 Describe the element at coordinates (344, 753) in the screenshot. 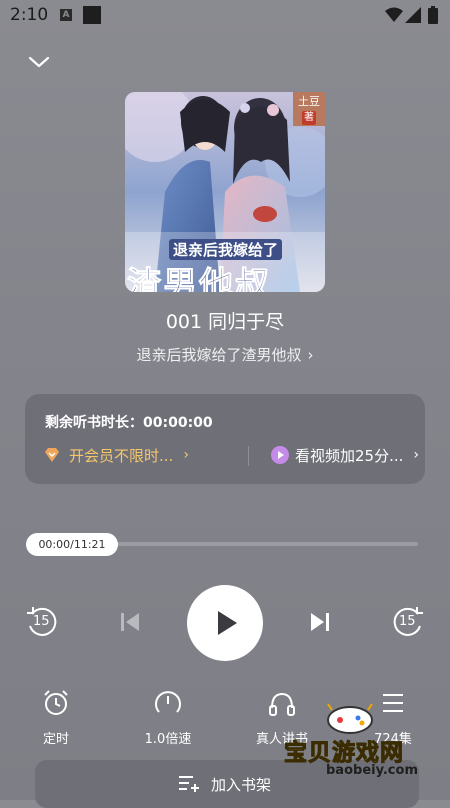

I see `watermark-text: 宝贝游戏网` at that location.